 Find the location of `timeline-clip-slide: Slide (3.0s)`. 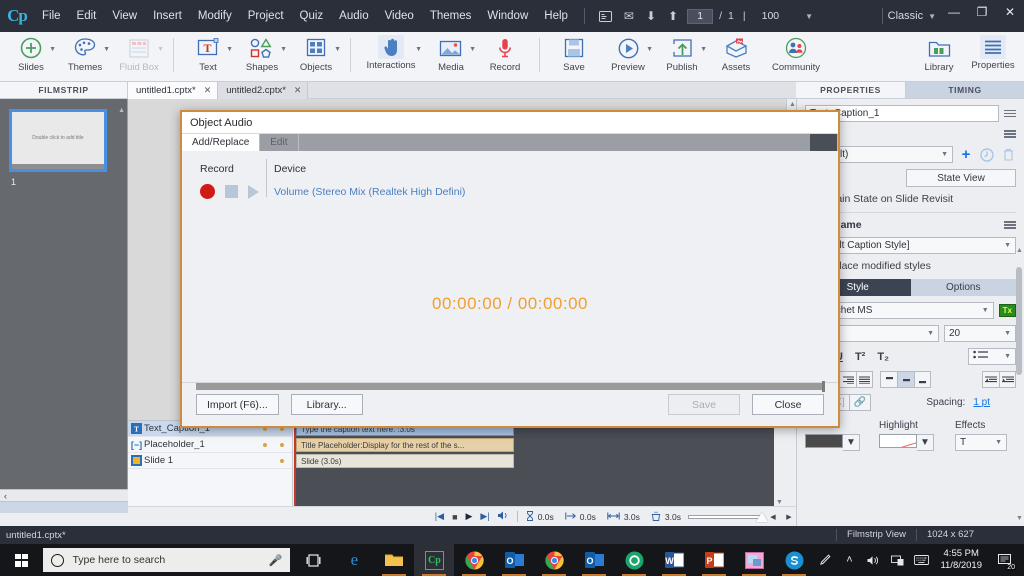

timeline-clip-slide: Slide (3.0s) is located at coordinates (405, 461).